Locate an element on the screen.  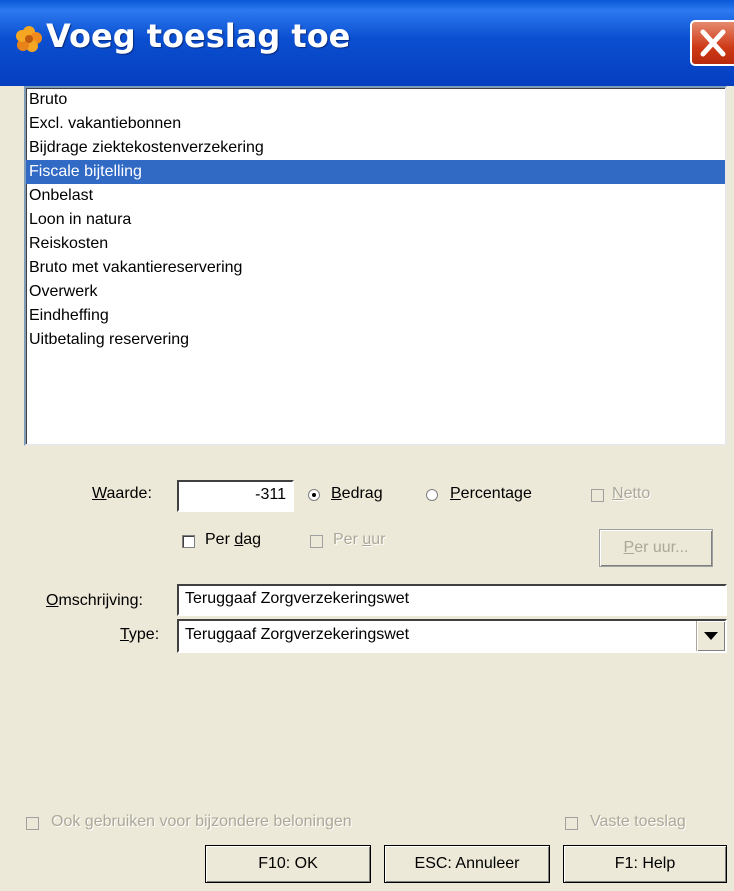
chevron-down-icon is located at coordinates (711, 636).